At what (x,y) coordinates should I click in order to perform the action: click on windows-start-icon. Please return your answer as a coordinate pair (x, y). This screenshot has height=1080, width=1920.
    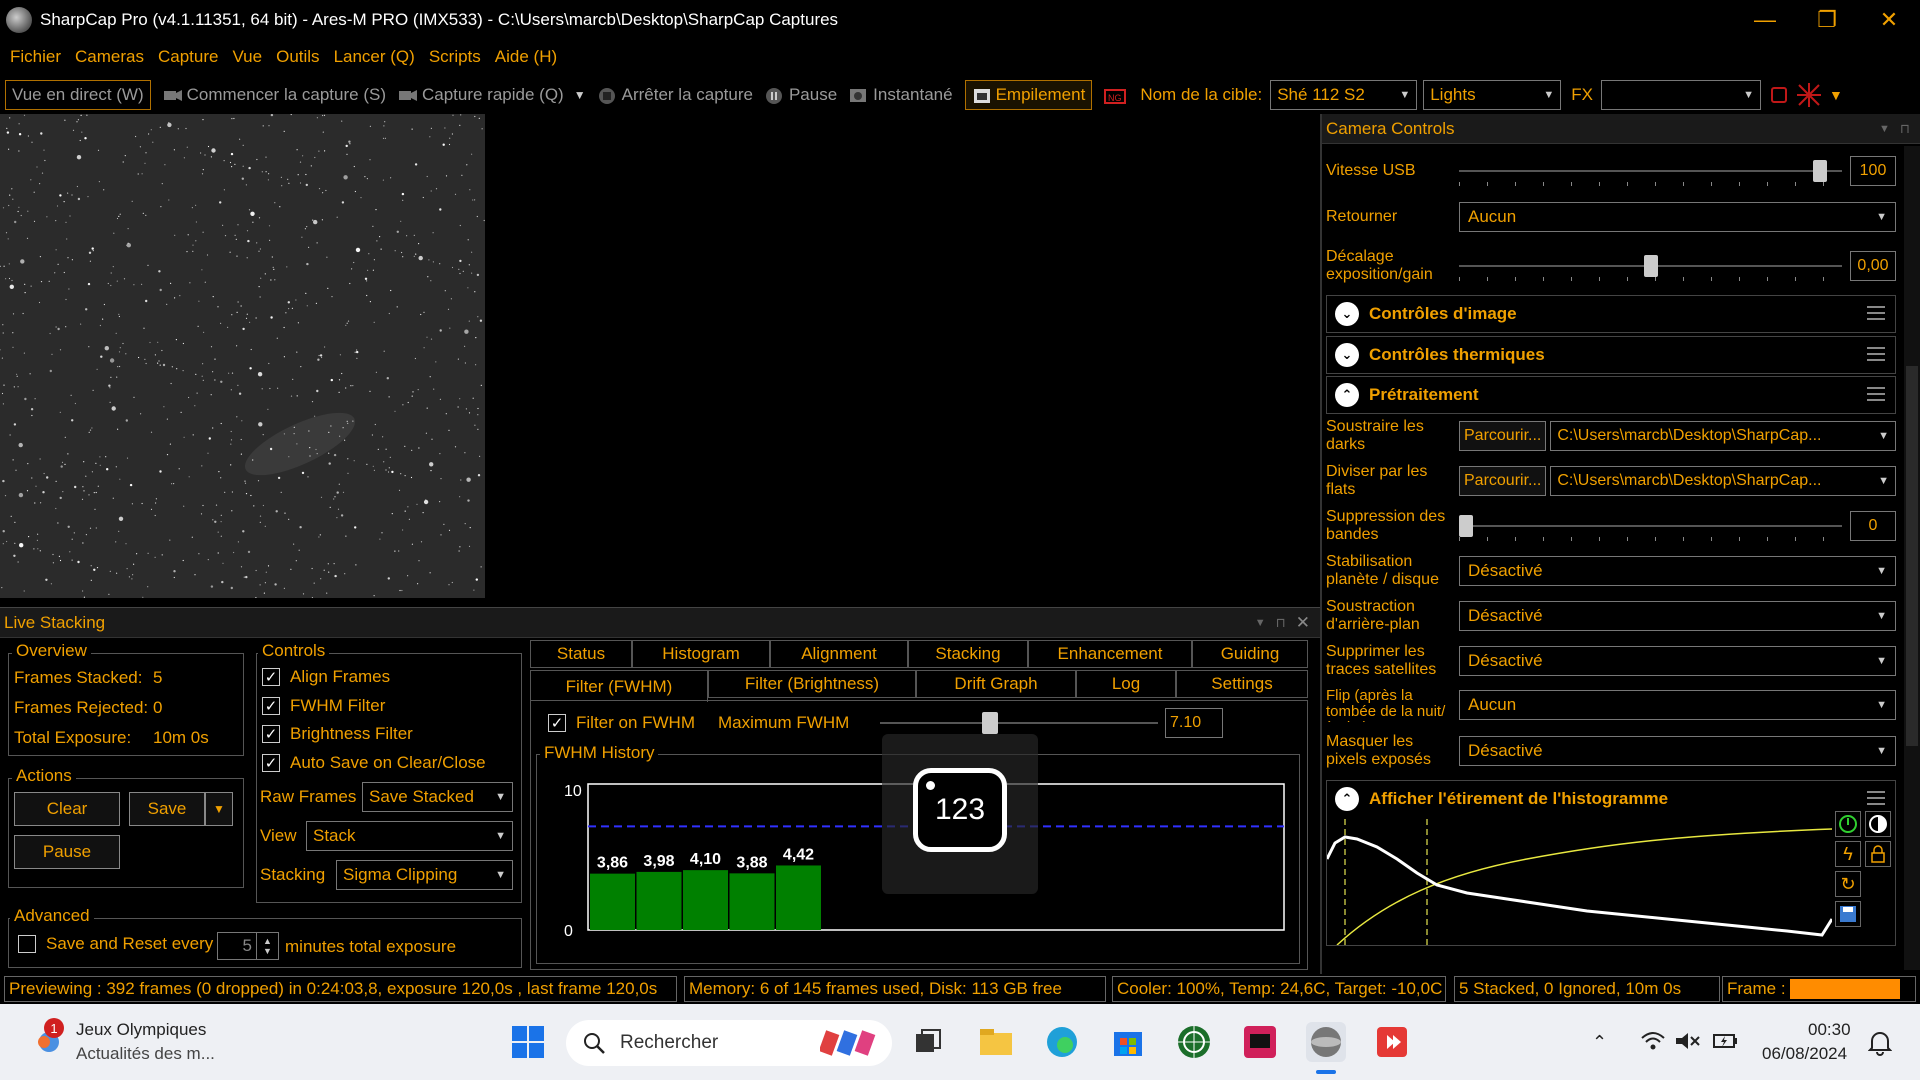
    Looking at the image, I should click on (528, 1042).